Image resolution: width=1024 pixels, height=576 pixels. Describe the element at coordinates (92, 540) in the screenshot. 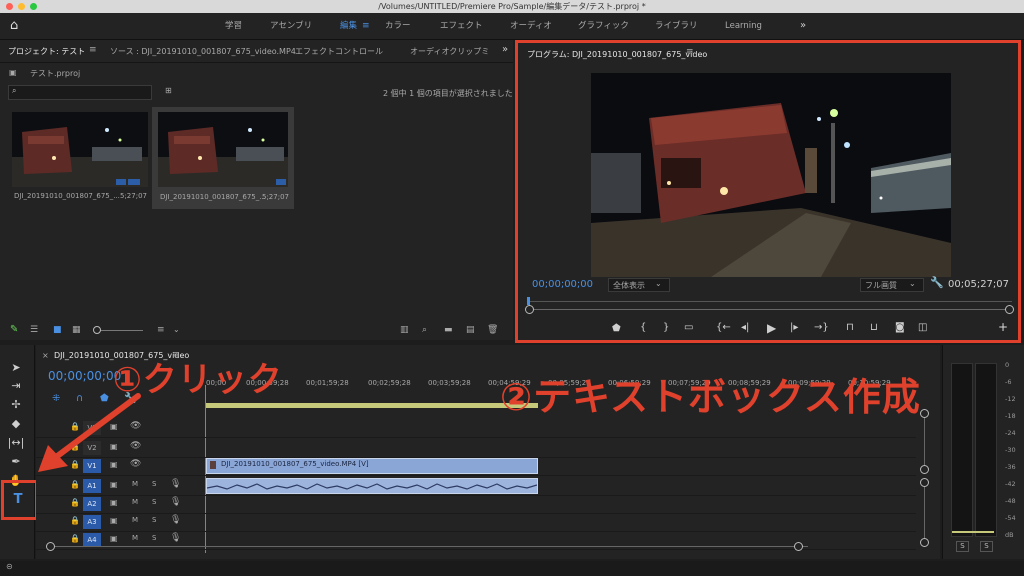

I see `track-target-a4: A4` at that location.